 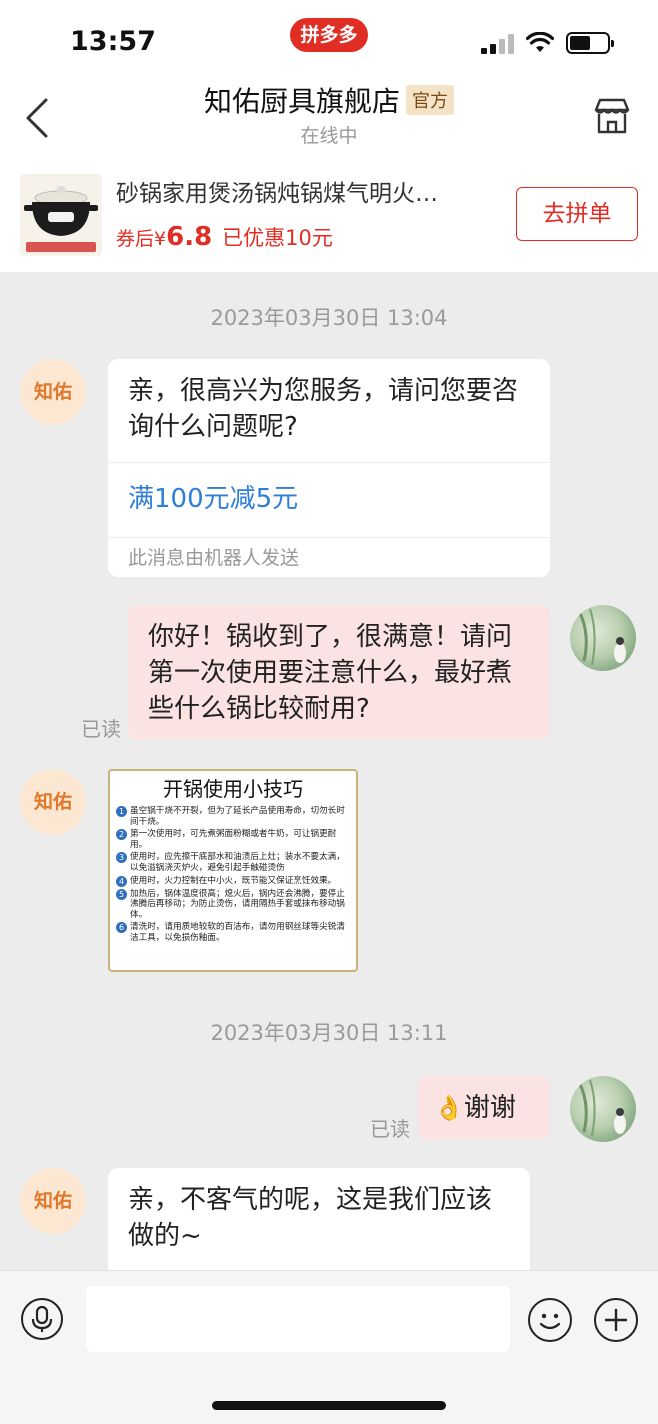 I want to click on online-status: 在线中, so click(x=329, y=136).